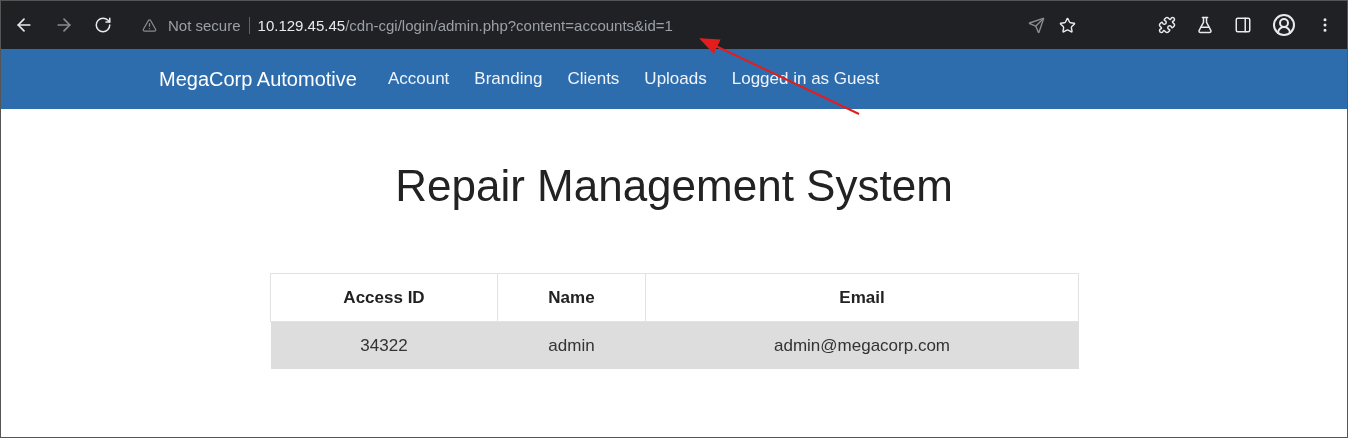 Image resolution: width=1348 pixels, height=438 pixels. What do you see at coordinates (805, 79) in the screenshot?
I see `nav-link: Logged in as Guest` at bounding box center [805, 79].